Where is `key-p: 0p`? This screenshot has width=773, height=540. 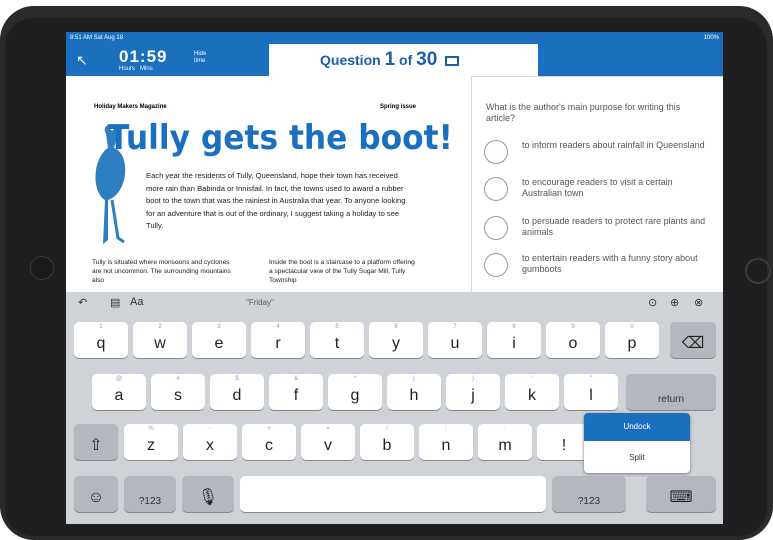 key-p: 0p is located at coordinates (632, 340).